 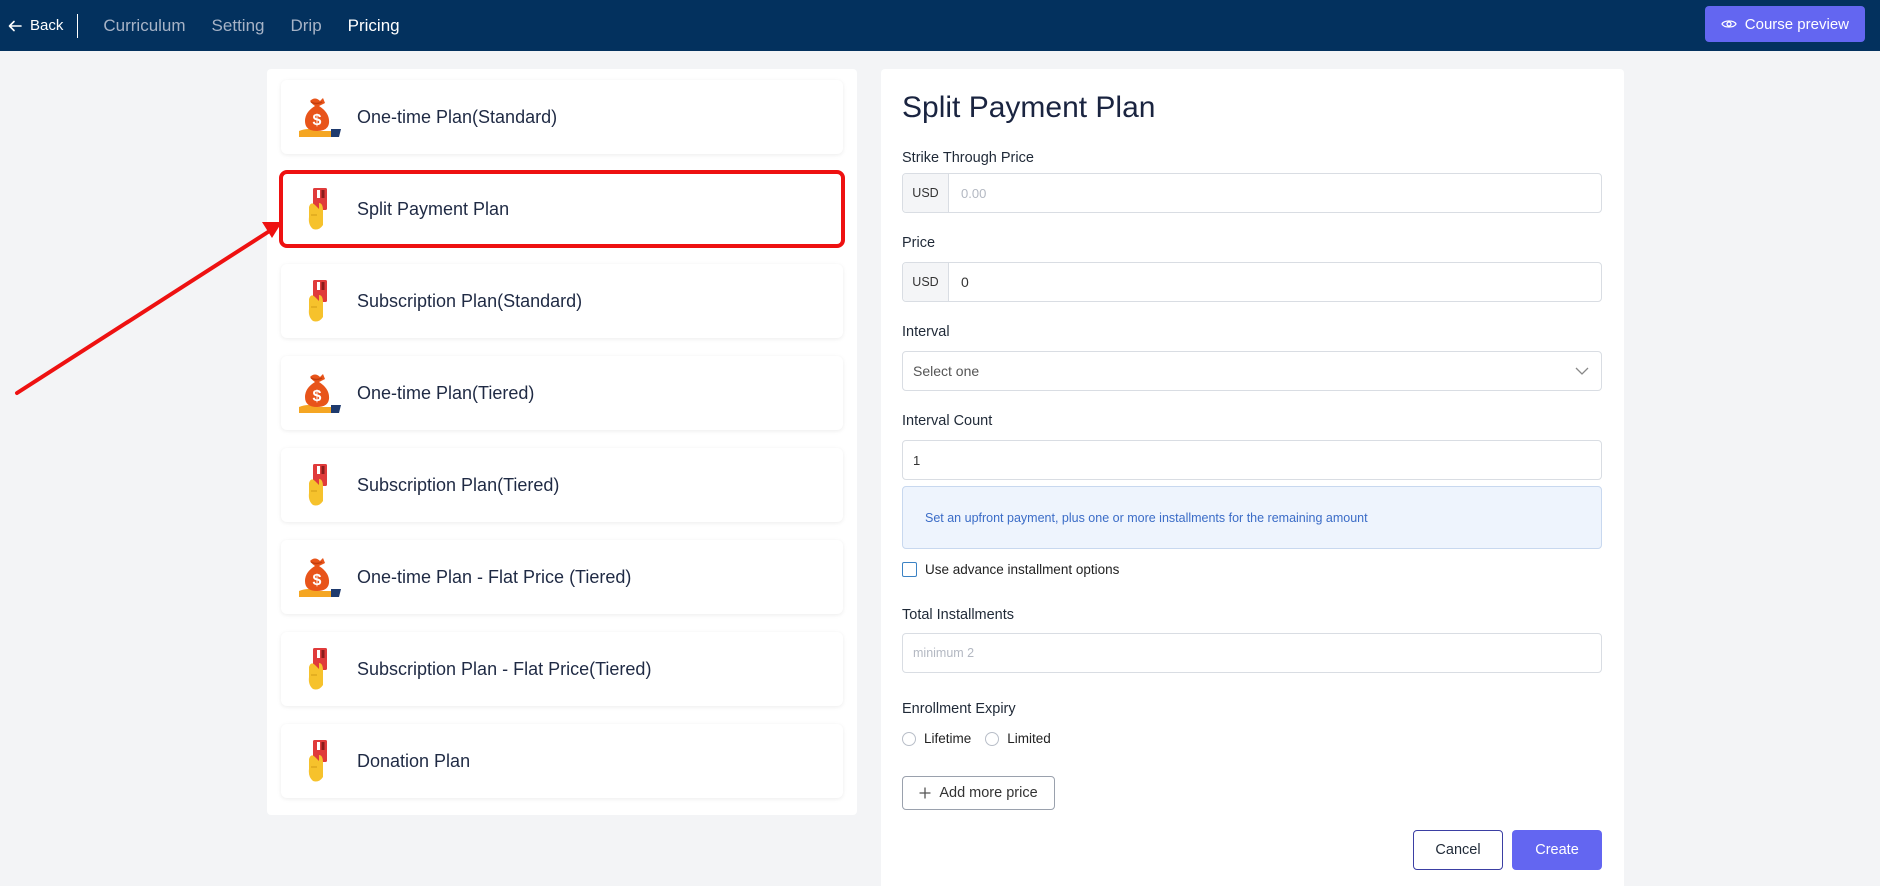 I want to click on course-preview-button: Course preview, so click(x=1784, y=24).